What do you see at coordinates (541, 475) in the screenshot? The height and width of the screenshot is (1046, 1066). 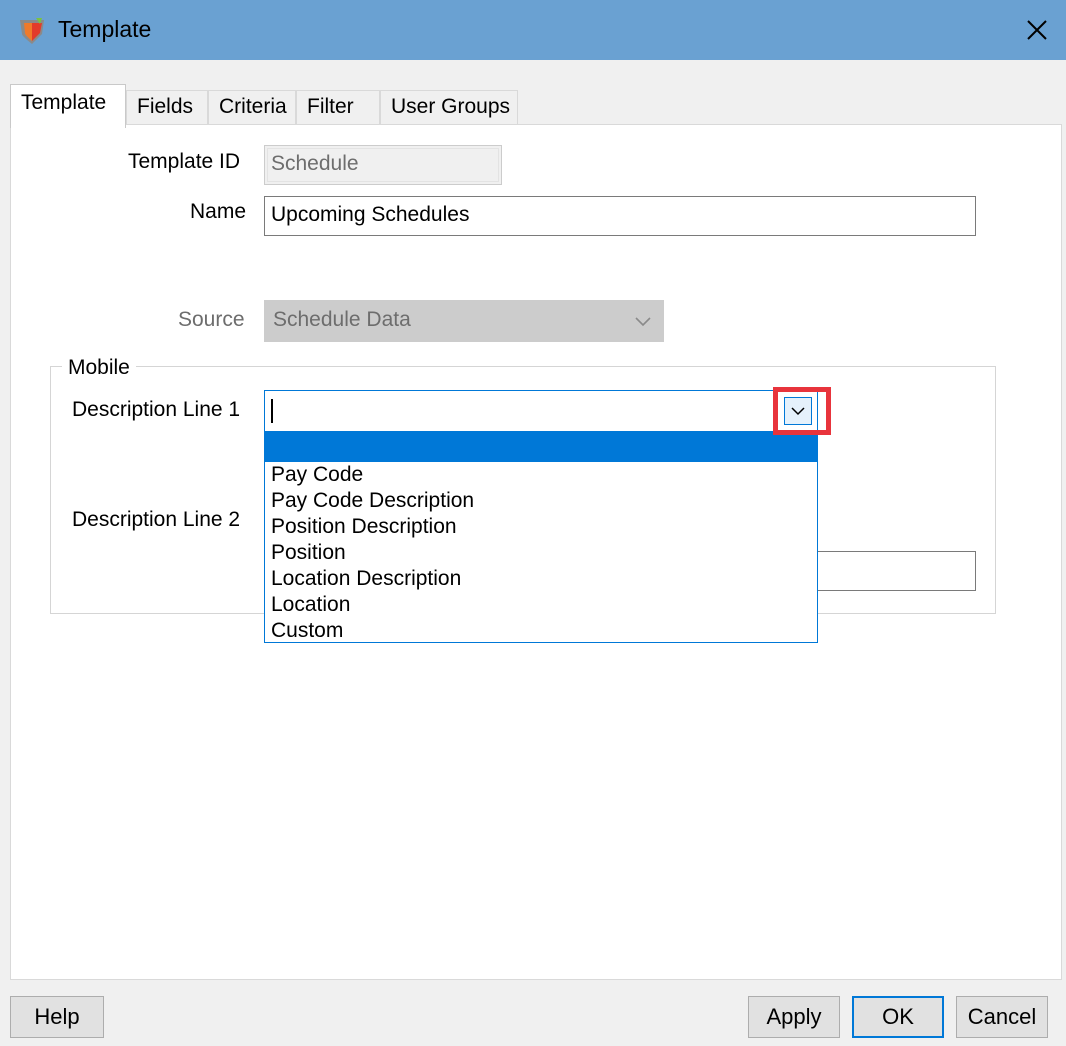 I see `dropdown-option-pay-code: Pay Code` at bounding box center [541, 475].